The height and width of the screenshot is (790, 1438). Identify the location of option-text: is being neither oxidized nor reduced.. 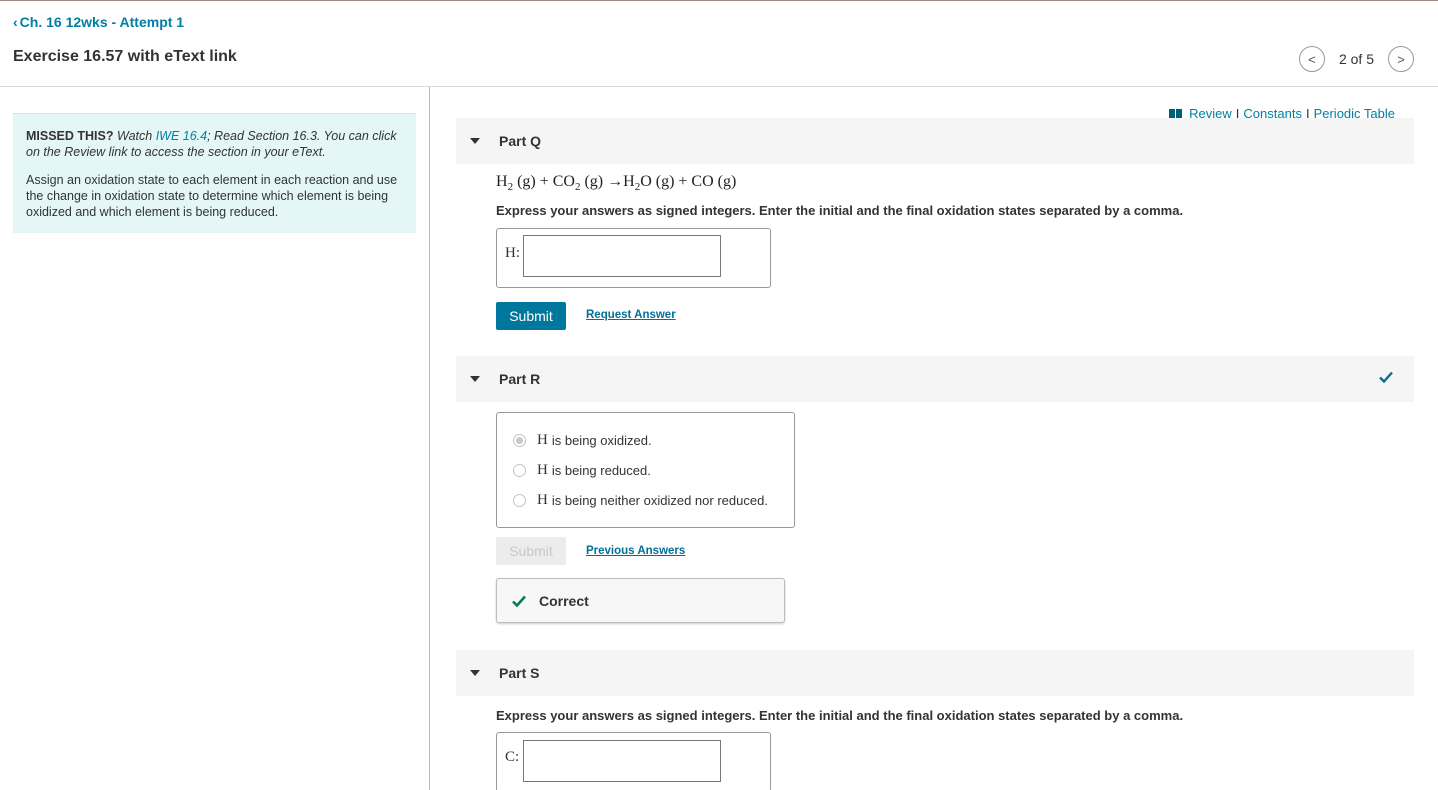
(659, 500).